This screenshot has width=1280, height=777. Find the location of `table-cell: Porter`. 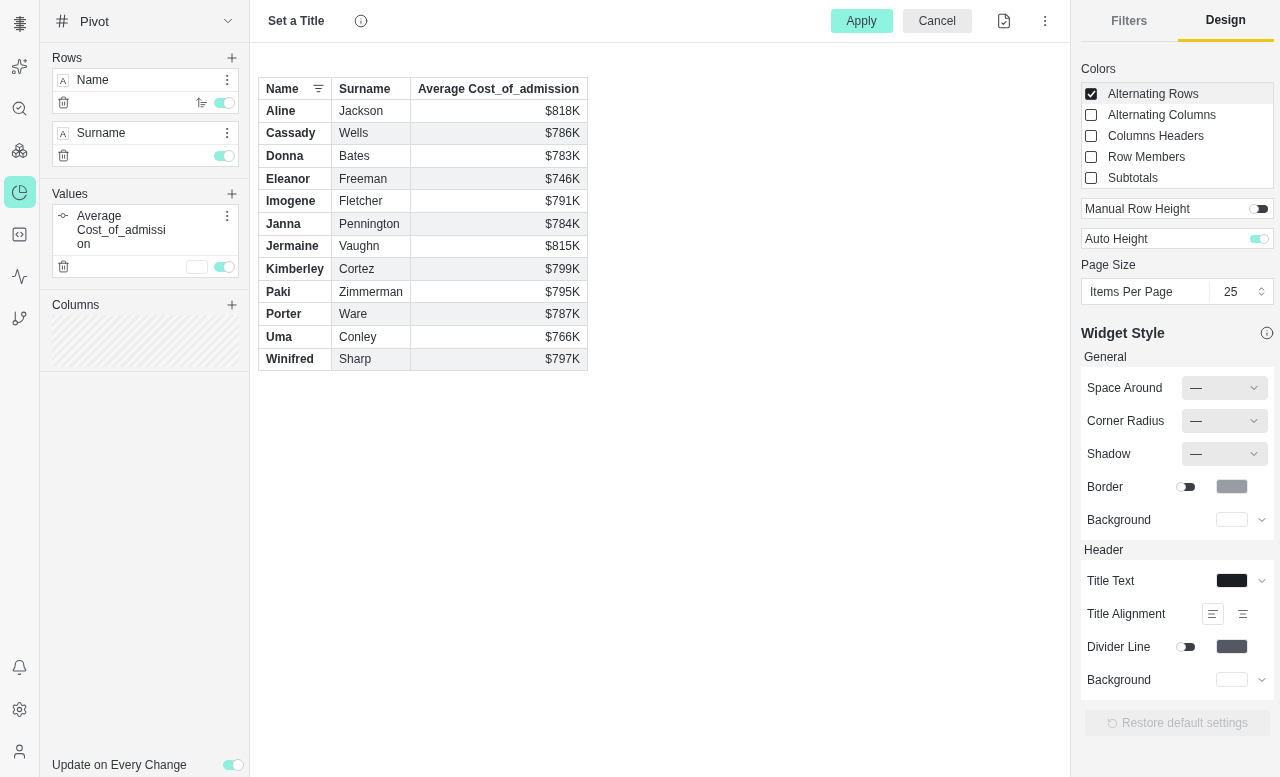

table-cell: Porter is located at coordinates (295, 314).